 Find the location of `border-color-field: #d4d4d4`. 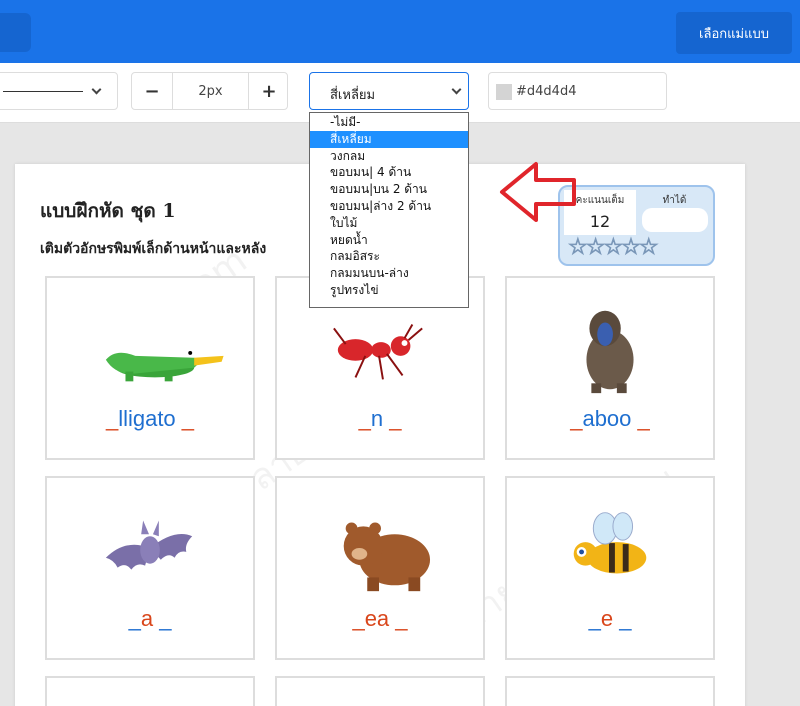

border-color-field: #d4d4d4 is located at coordinates (577, 91).